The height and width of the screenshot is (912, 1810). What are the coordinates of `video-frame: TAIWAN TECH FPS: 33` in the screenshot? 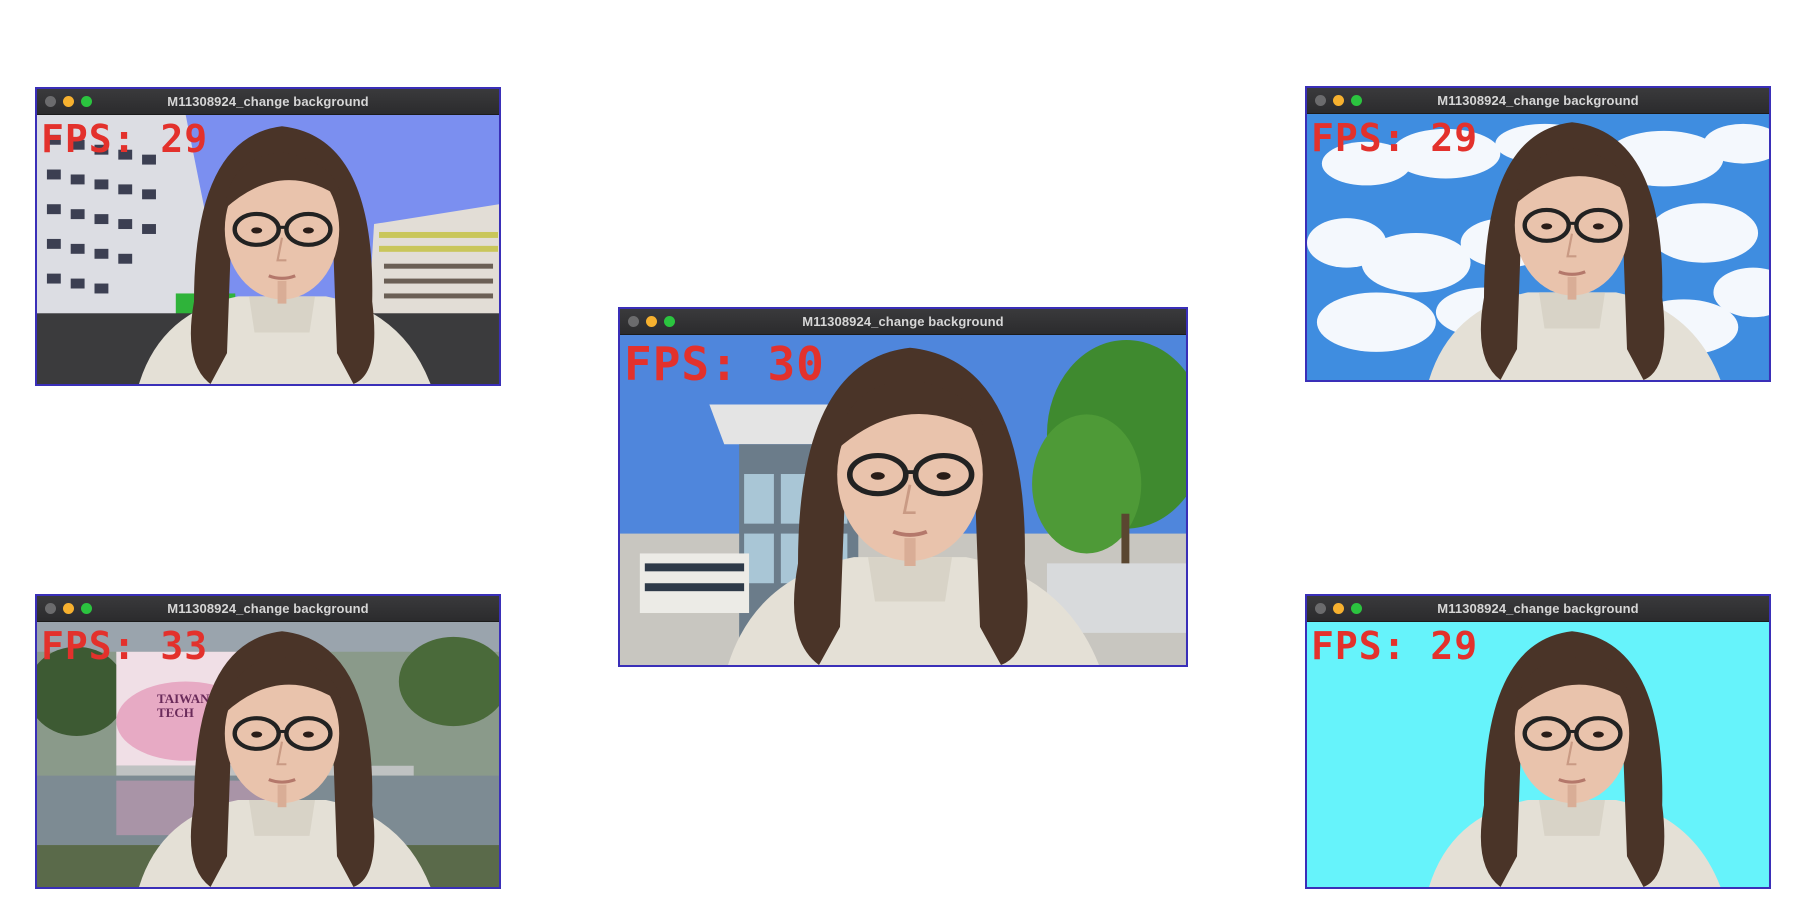 It's located at (268, 754).